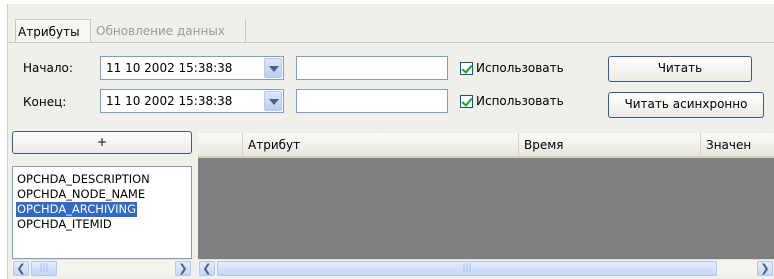 The height and width of the screenshot is (279, 774). I want to click on start-text-field, so click(372, 68).